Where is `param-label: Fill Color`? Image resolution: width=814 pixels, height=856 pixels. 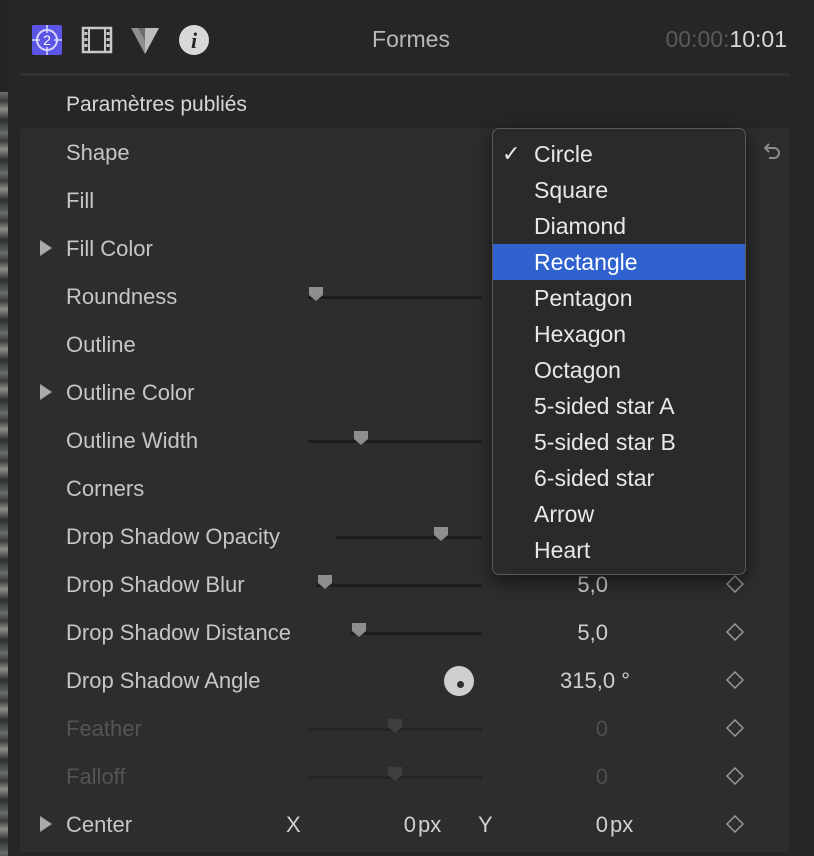 param-label: Fill Color is located at coordinates (109, 248).